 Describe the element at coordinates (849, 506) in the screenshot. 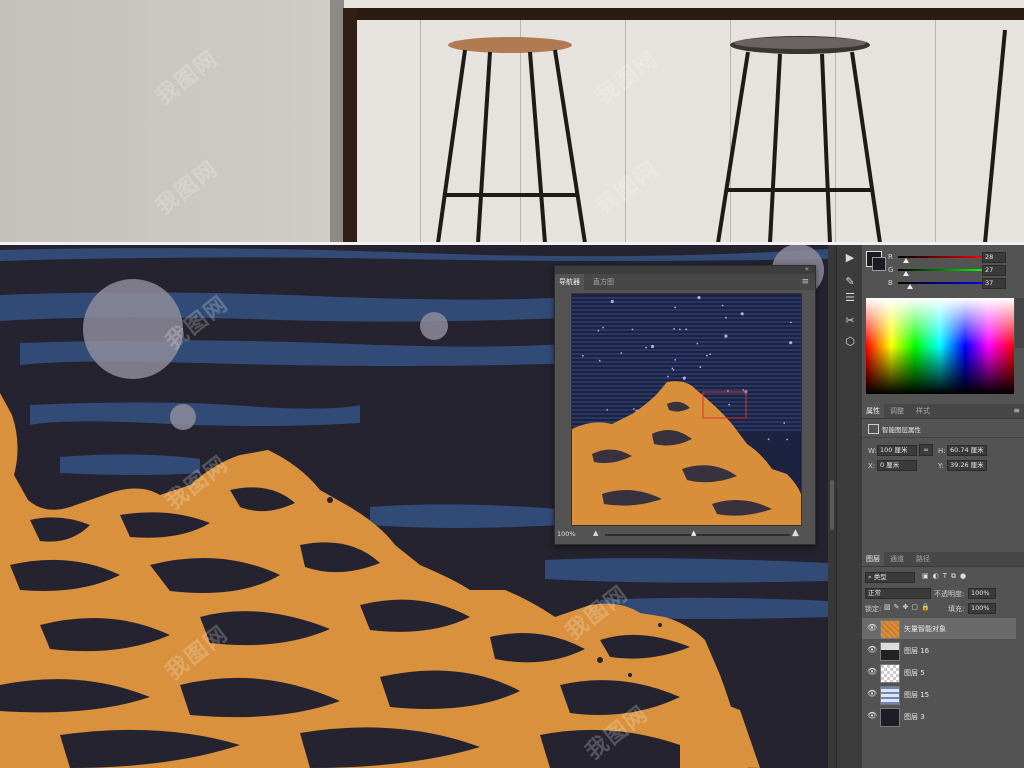

I see `panel-tool-strip: ▶ ✎ ☰ ✂ ⬡` at that location.